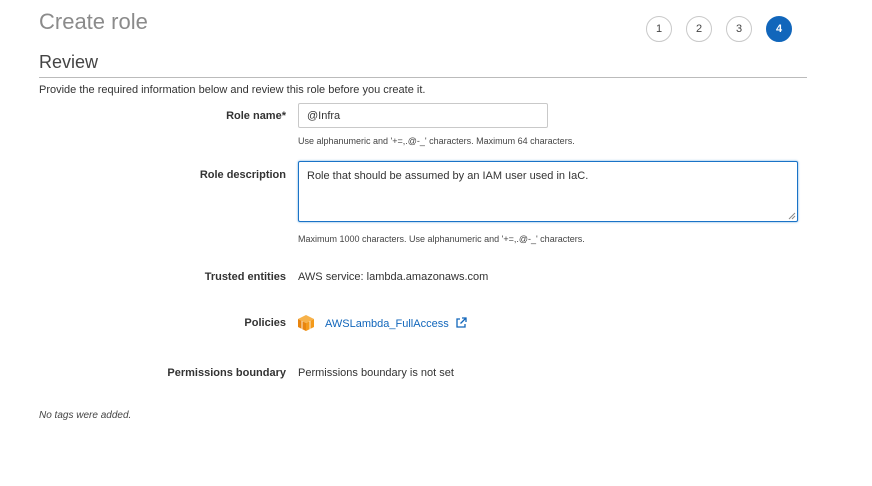 This screenshot has width=872, height=486. What do you see at coordinates (226, 373) in the screenshot?
I see `permissions-boundary-label: Permissions boundary` at bounding box center [226, 373].